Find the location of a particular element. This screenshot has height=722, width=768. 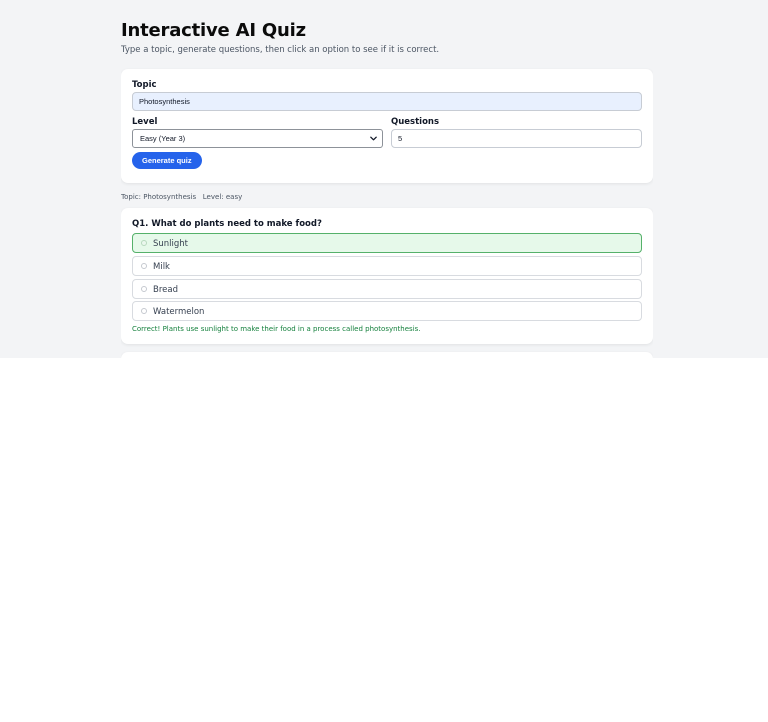

topic-input is located at coordinates (387, 101).